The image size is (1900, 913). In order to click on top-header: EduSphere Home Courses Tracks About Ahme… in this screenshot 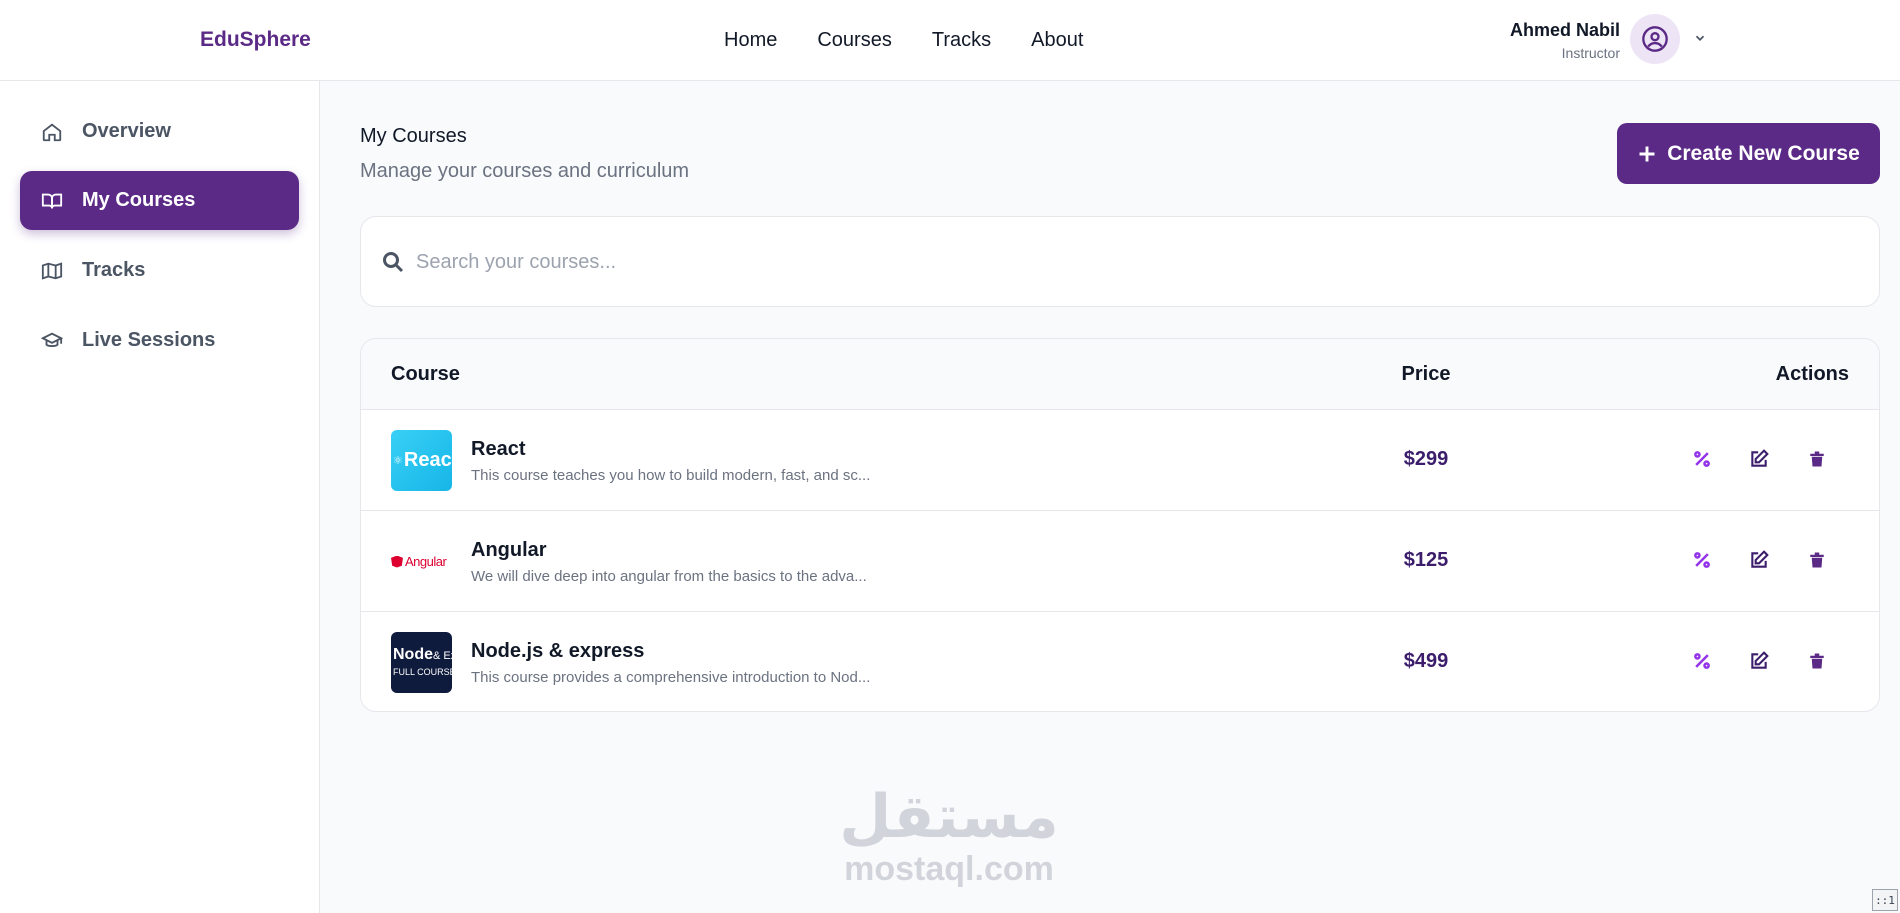, I will do `click(950, 40)`.